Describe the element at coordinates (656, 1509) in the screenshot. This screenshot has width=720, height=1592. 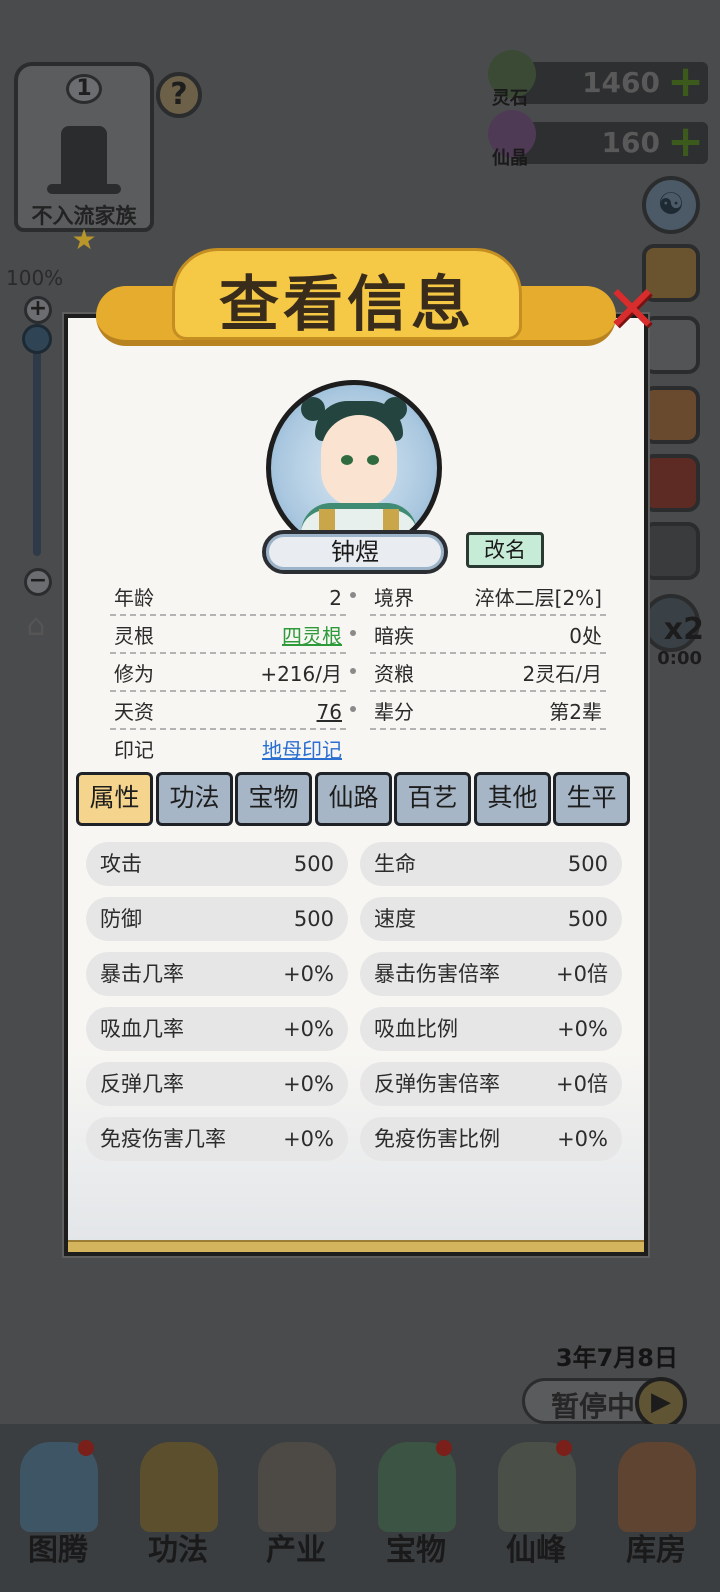
I see `nav-storehouse: 库房` at that location.